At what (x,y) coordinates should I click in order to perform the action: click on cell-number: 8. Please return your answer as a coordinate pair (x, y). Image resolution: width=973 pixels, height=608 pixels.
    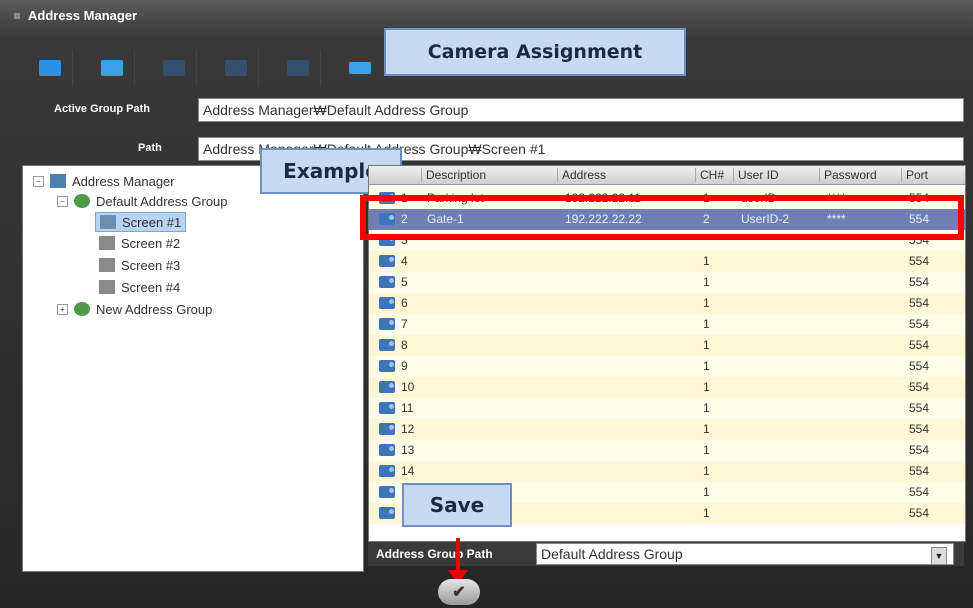
    Looking at the image, I should click on (404, 345).